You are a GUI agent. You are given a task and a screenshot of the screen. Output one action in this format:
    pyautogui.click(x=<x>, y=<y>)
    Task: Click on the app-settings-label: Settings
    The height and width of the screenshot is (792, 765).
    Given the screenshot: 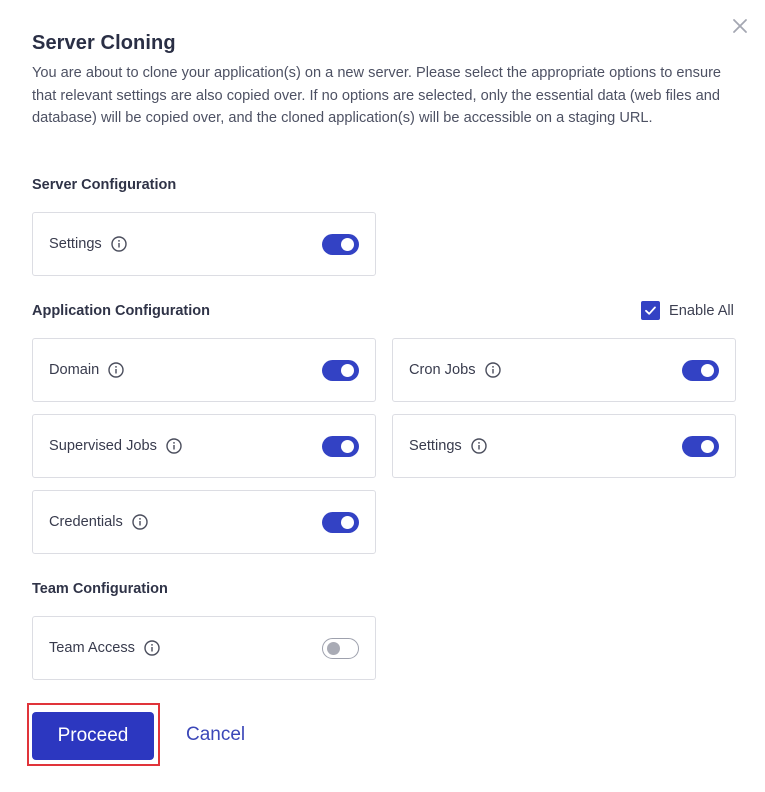 What is the action you would take?
    pyautogui.click(x=435, y=446)
    